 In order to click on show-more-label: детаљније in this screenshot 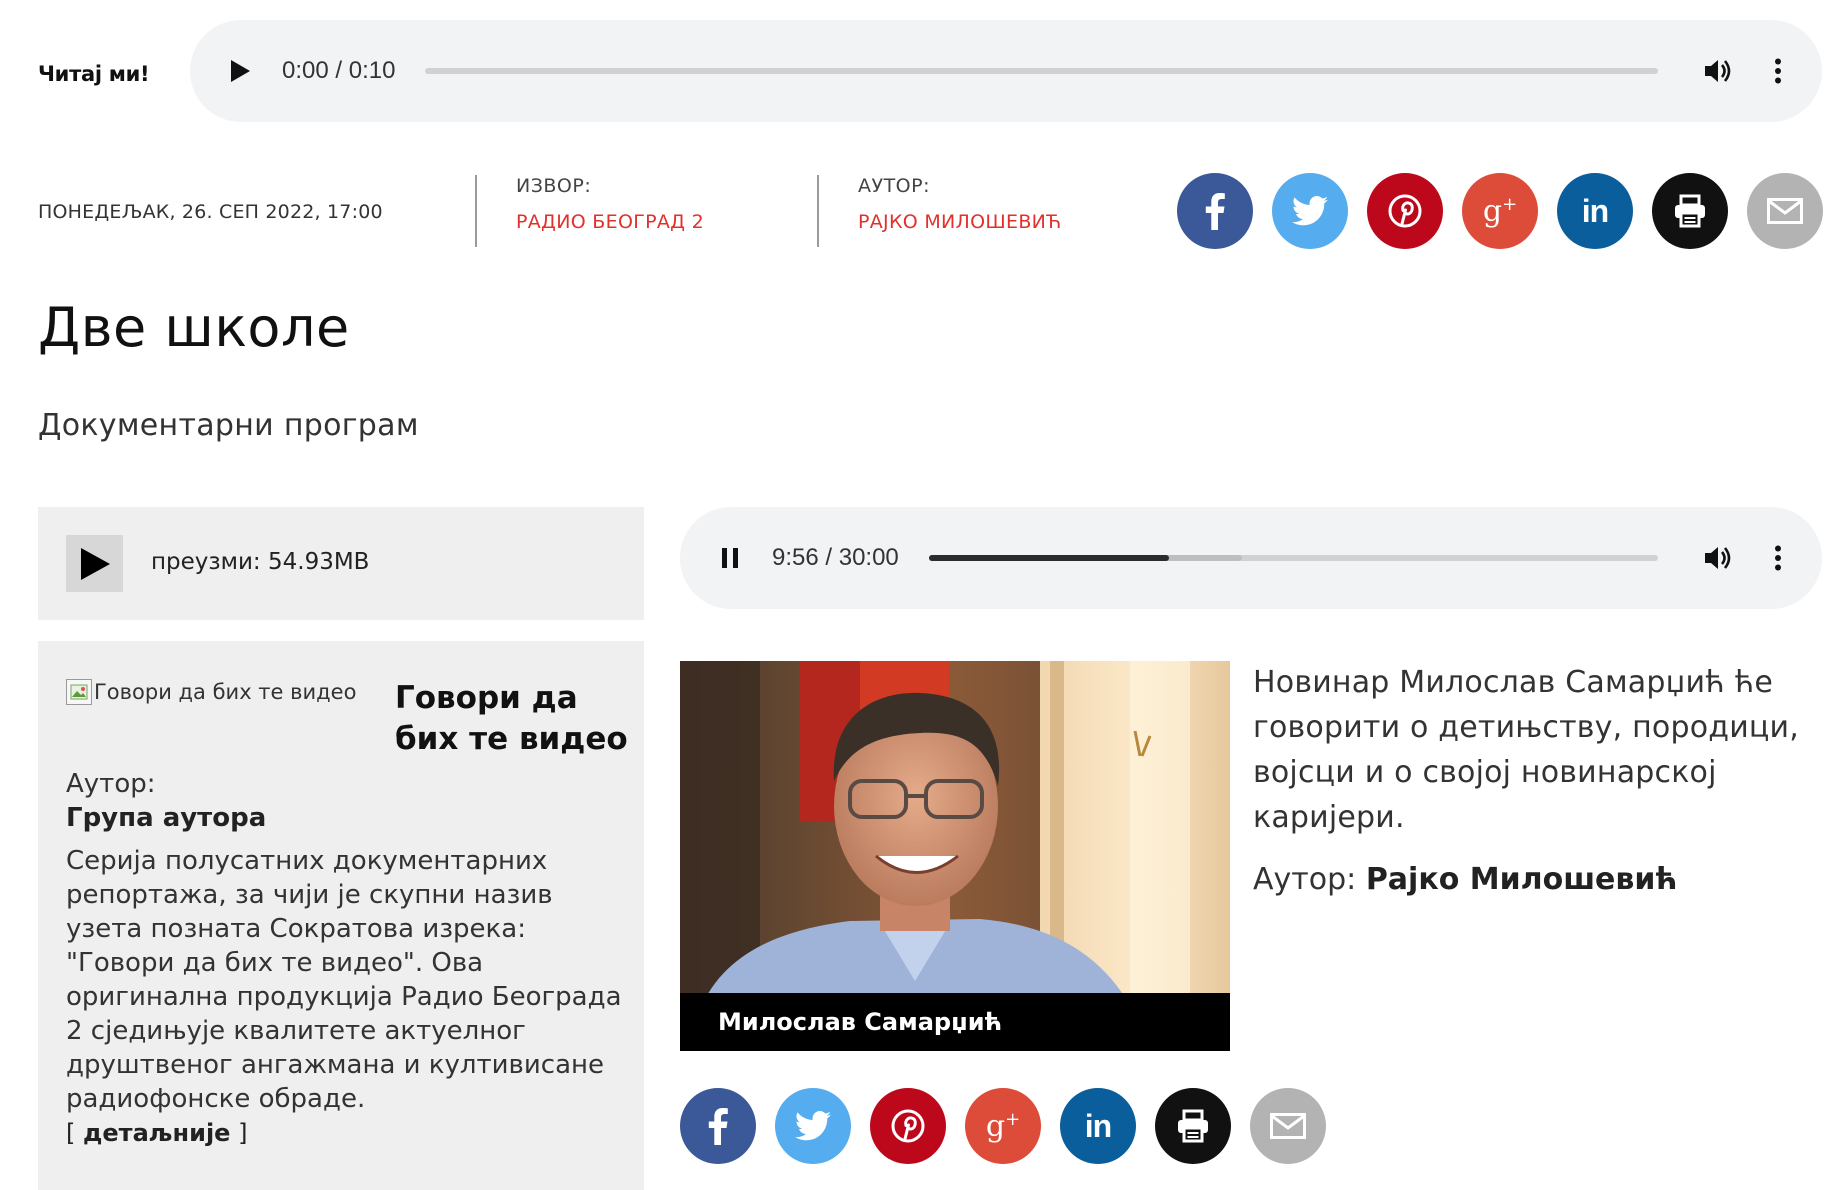, I will do `click(156, 1133)`.